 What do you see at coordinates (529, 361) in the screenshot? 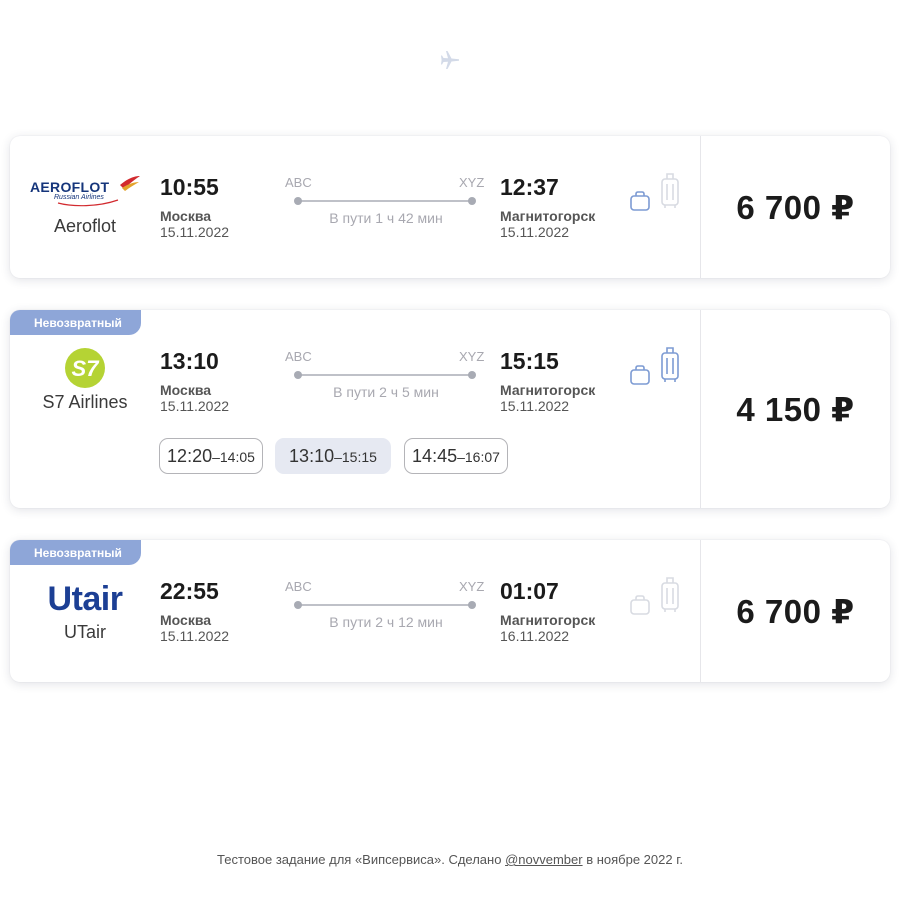
I see `arrival-time: 15:15` at bounding box center [529, 361].